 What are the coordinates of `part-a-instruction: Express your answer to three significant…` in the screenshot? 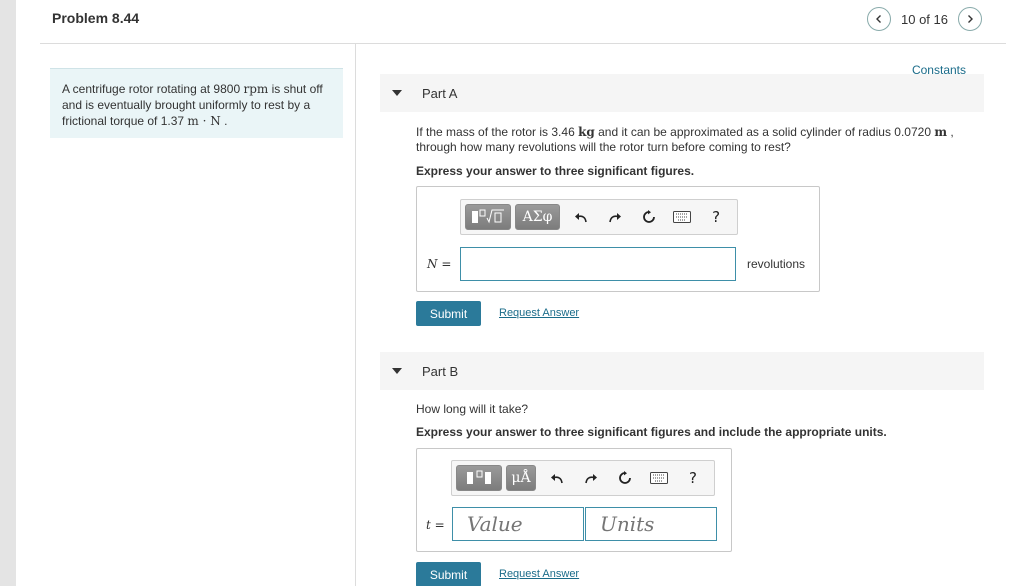 It's located at (555, 171).